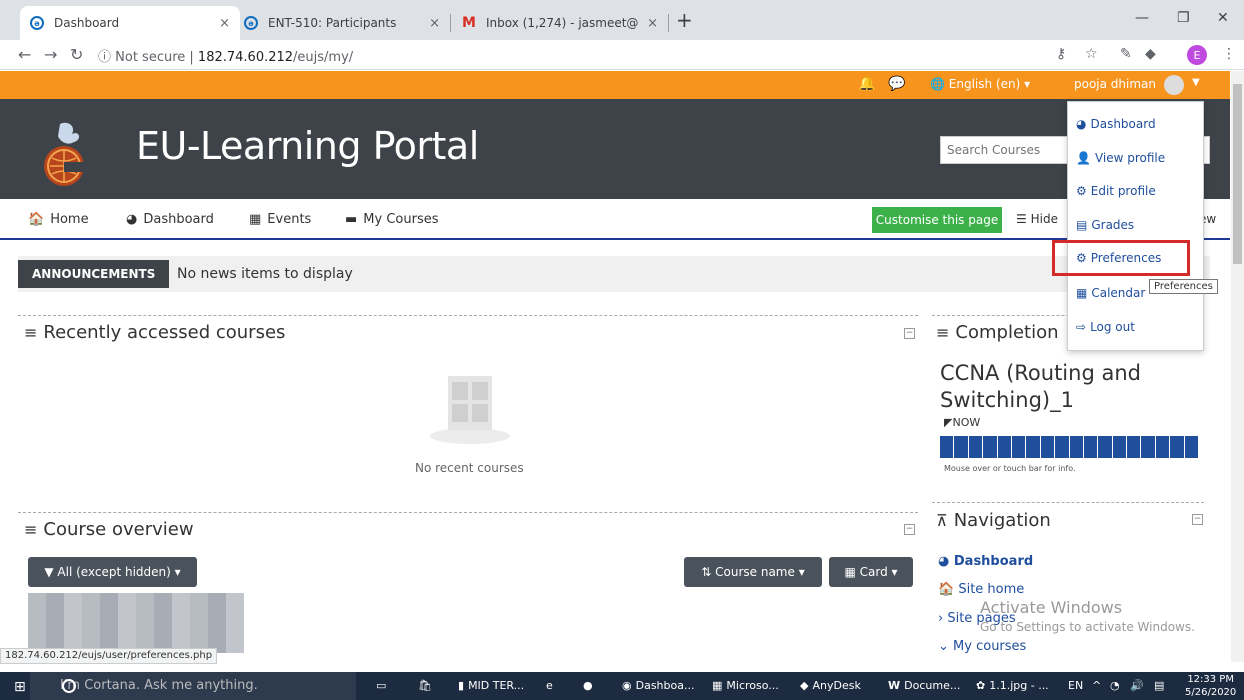  I want to click on moodle-icon: ə, so click(251, 23).